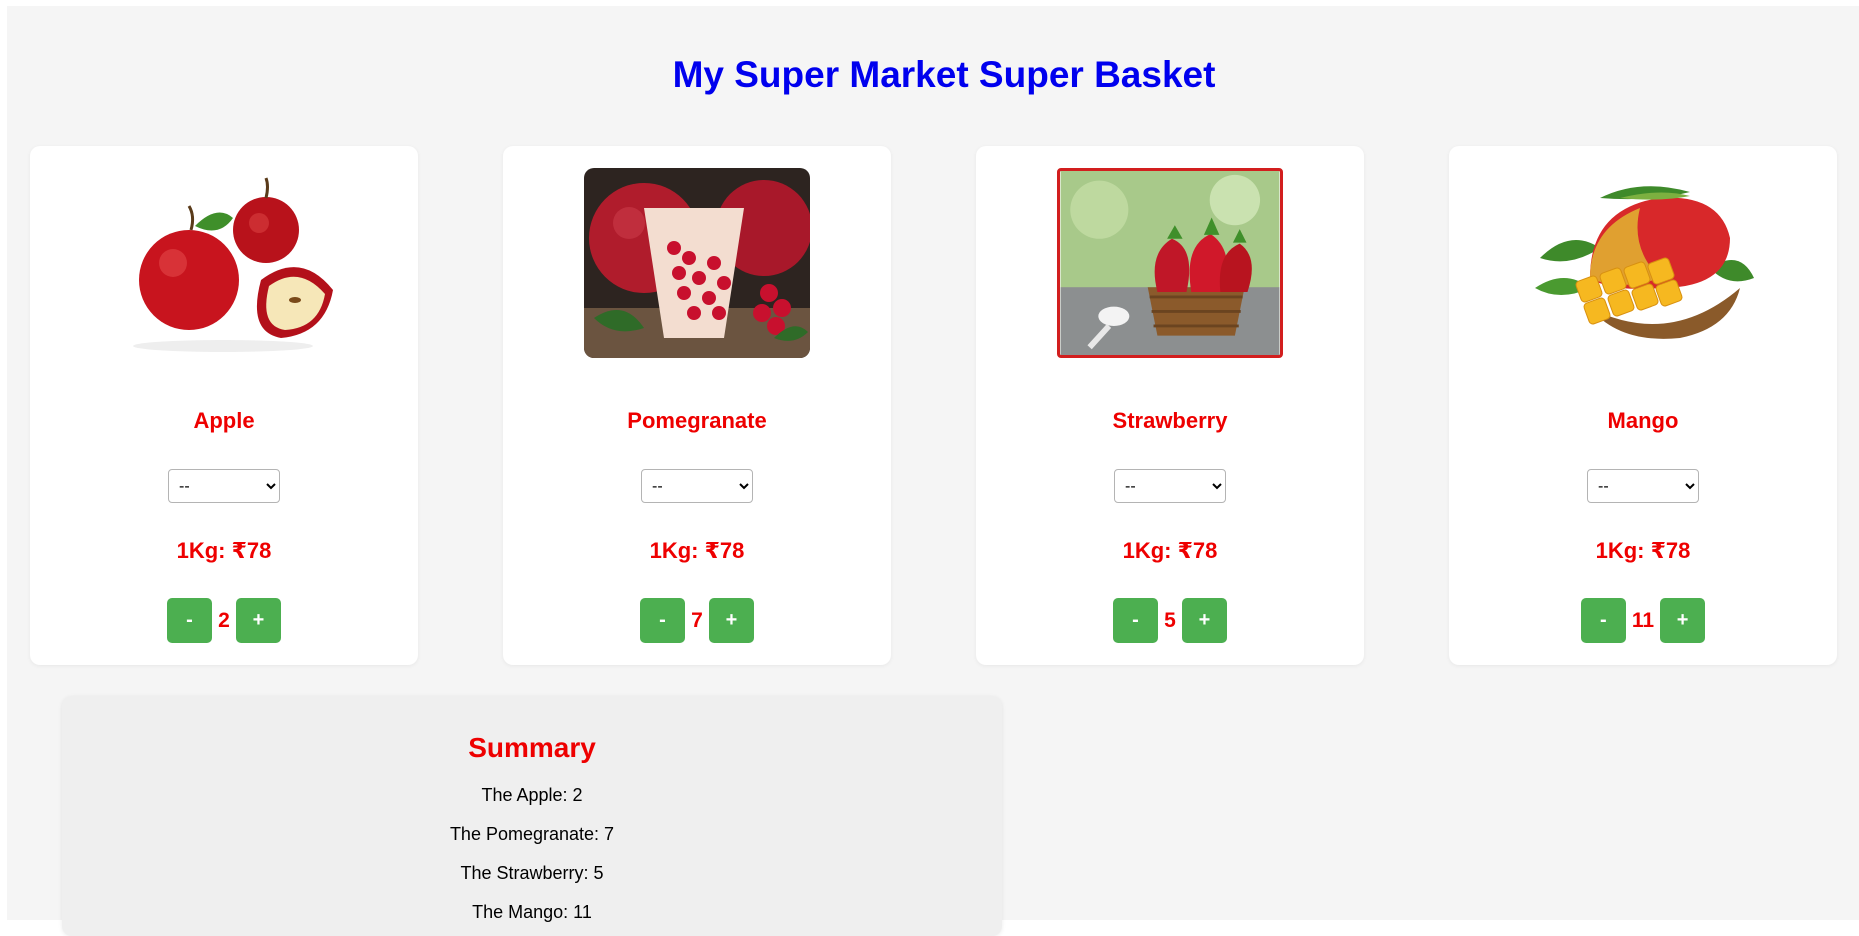 This screenshot has width=1859, height=936. I want to click on mango-image, so click(1643, 263).